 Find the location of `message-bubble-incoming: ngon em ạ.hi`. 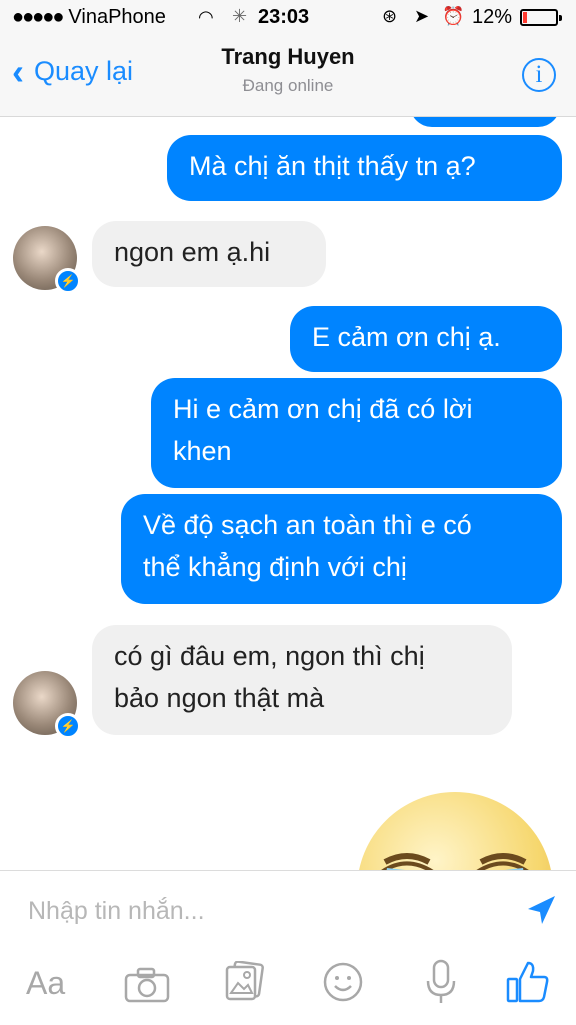

message-bubble-incoming: ngon em ạ.hi is located at coordinates (209, 254).